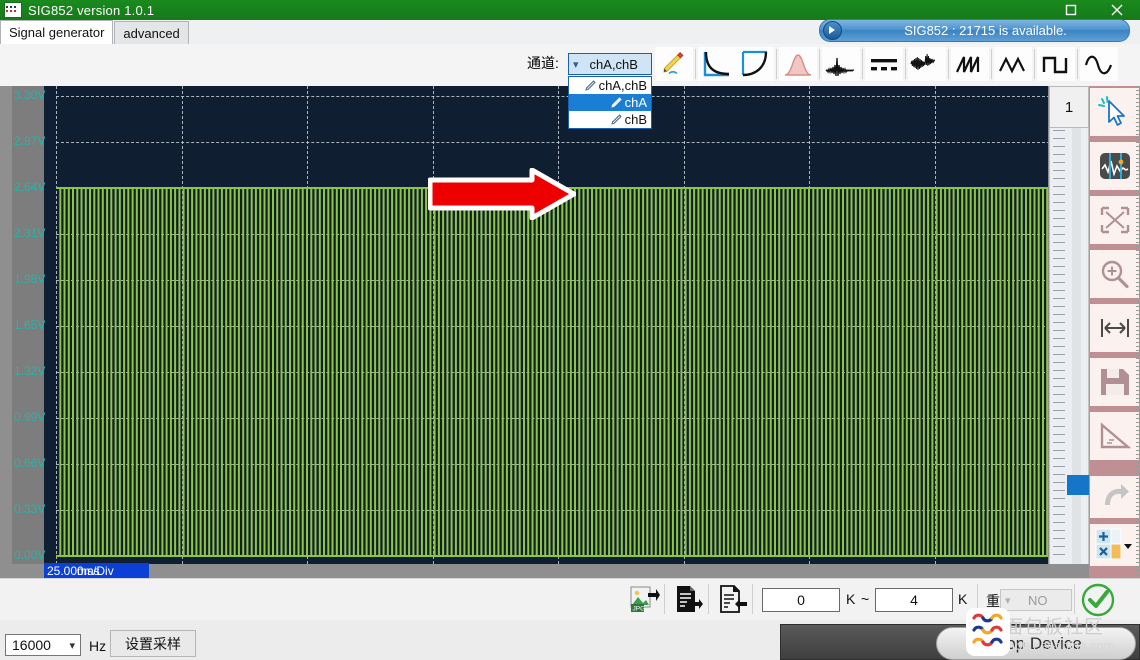  What do you see at coordinates (543, 63) in the screenshot?
I see `channel-label: 通道:` at bounding box center [543, 63].